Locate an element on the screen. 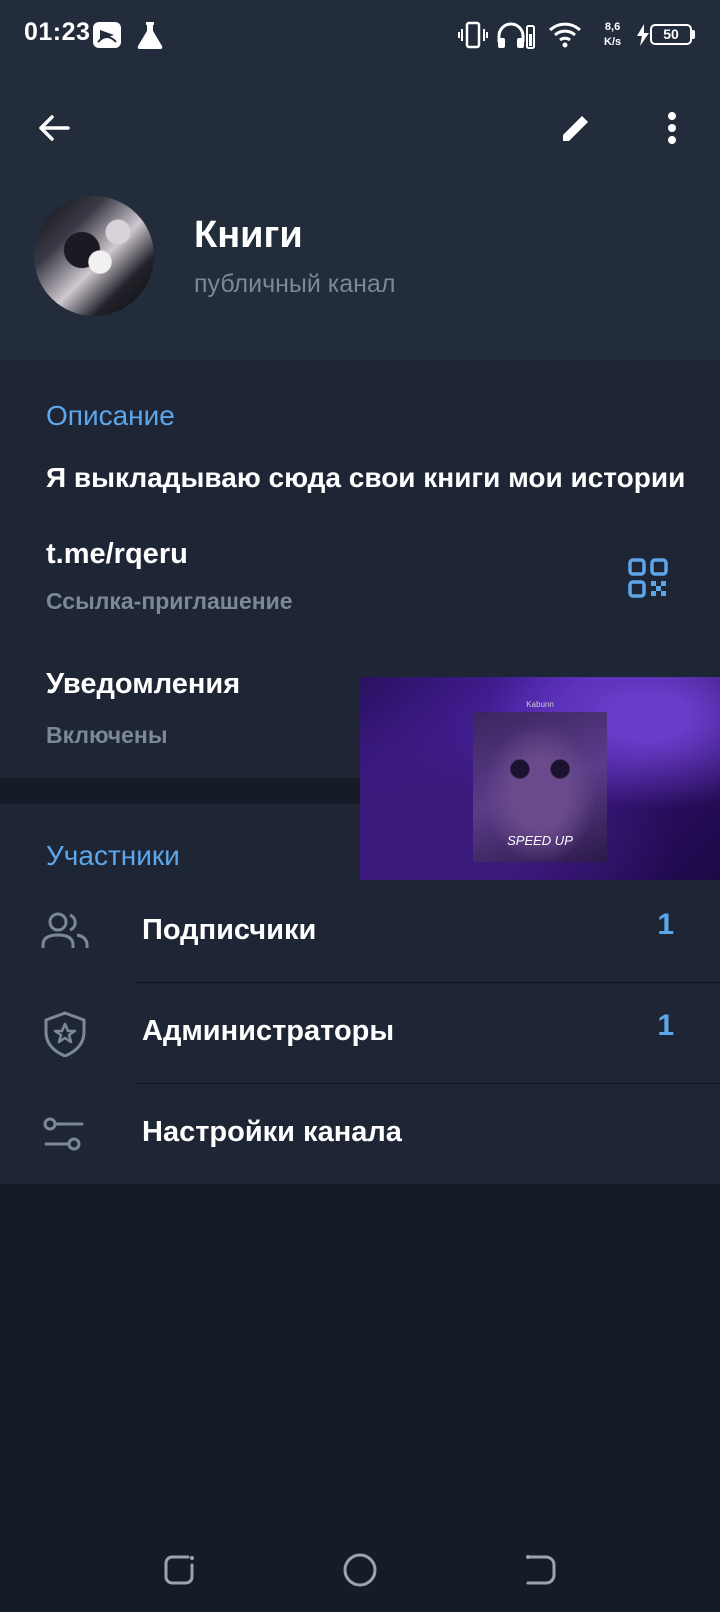 The image size is (720, 1612). shield-star-icon is located at coordinates (65, 1034).